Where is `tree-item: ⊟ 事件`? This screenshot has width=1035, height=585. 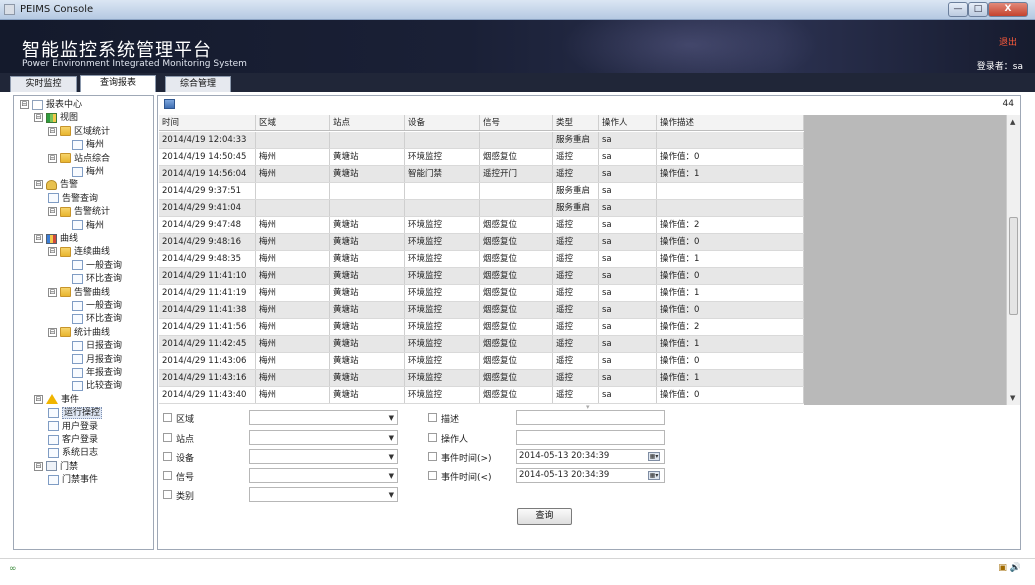
tree-item: ⊟ 事件 is located at coordinates (56, 400).